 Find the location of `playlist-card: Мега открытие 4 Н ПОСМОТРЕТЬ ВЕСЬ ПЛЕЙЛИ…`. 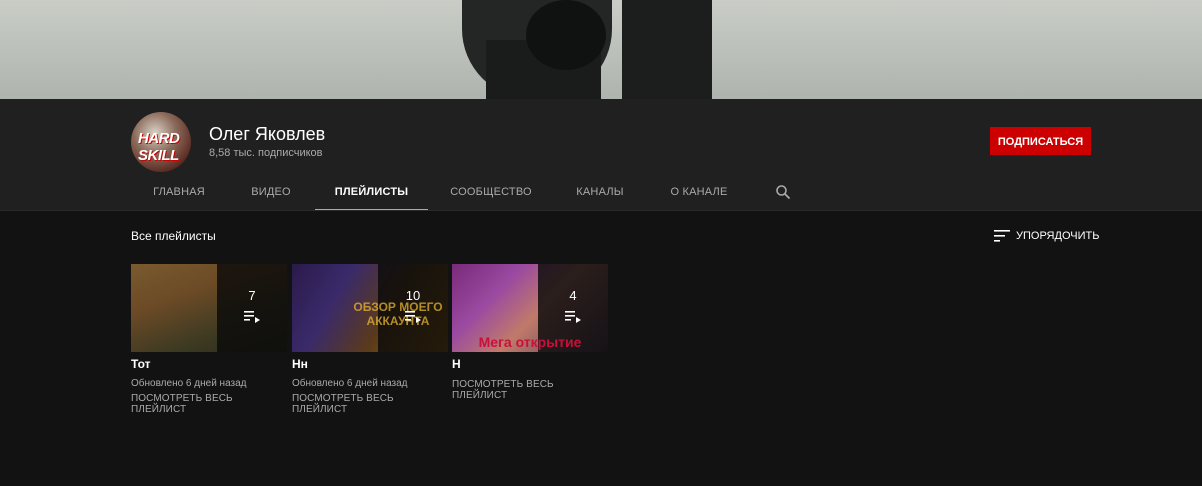

playlist-card: Мега открытие 4 Н ПОСМОТРЕТЬ ВЕСЬ ПЛЕЙЛИ… is located at coordinates (530, 332).